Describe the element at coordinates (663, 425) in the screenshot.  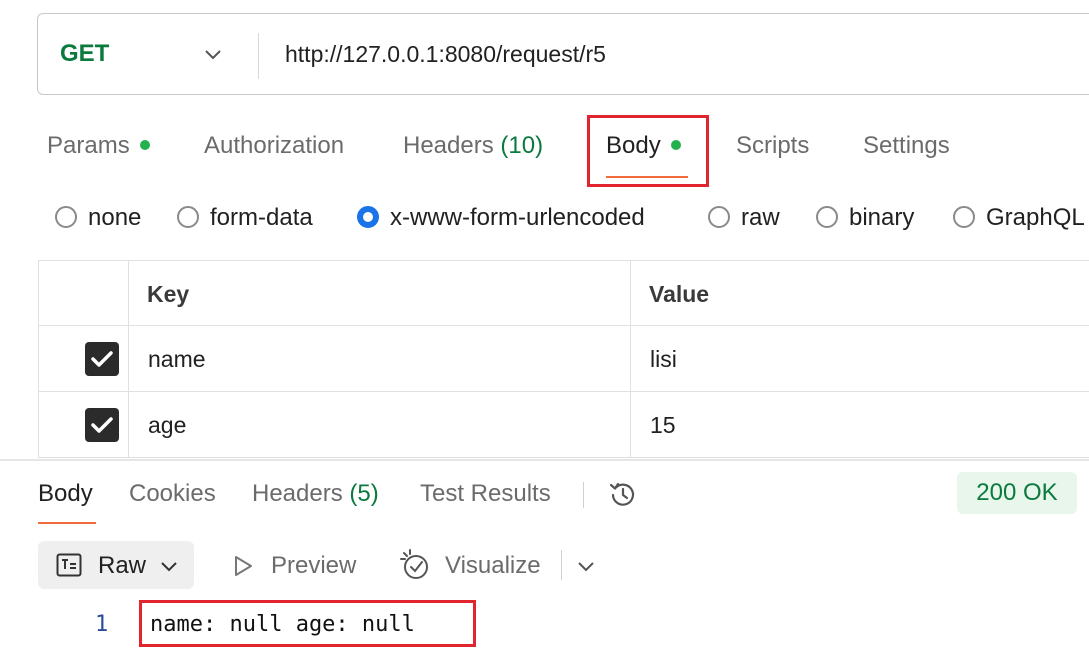
I see `param-value-cell: 15` at that location.